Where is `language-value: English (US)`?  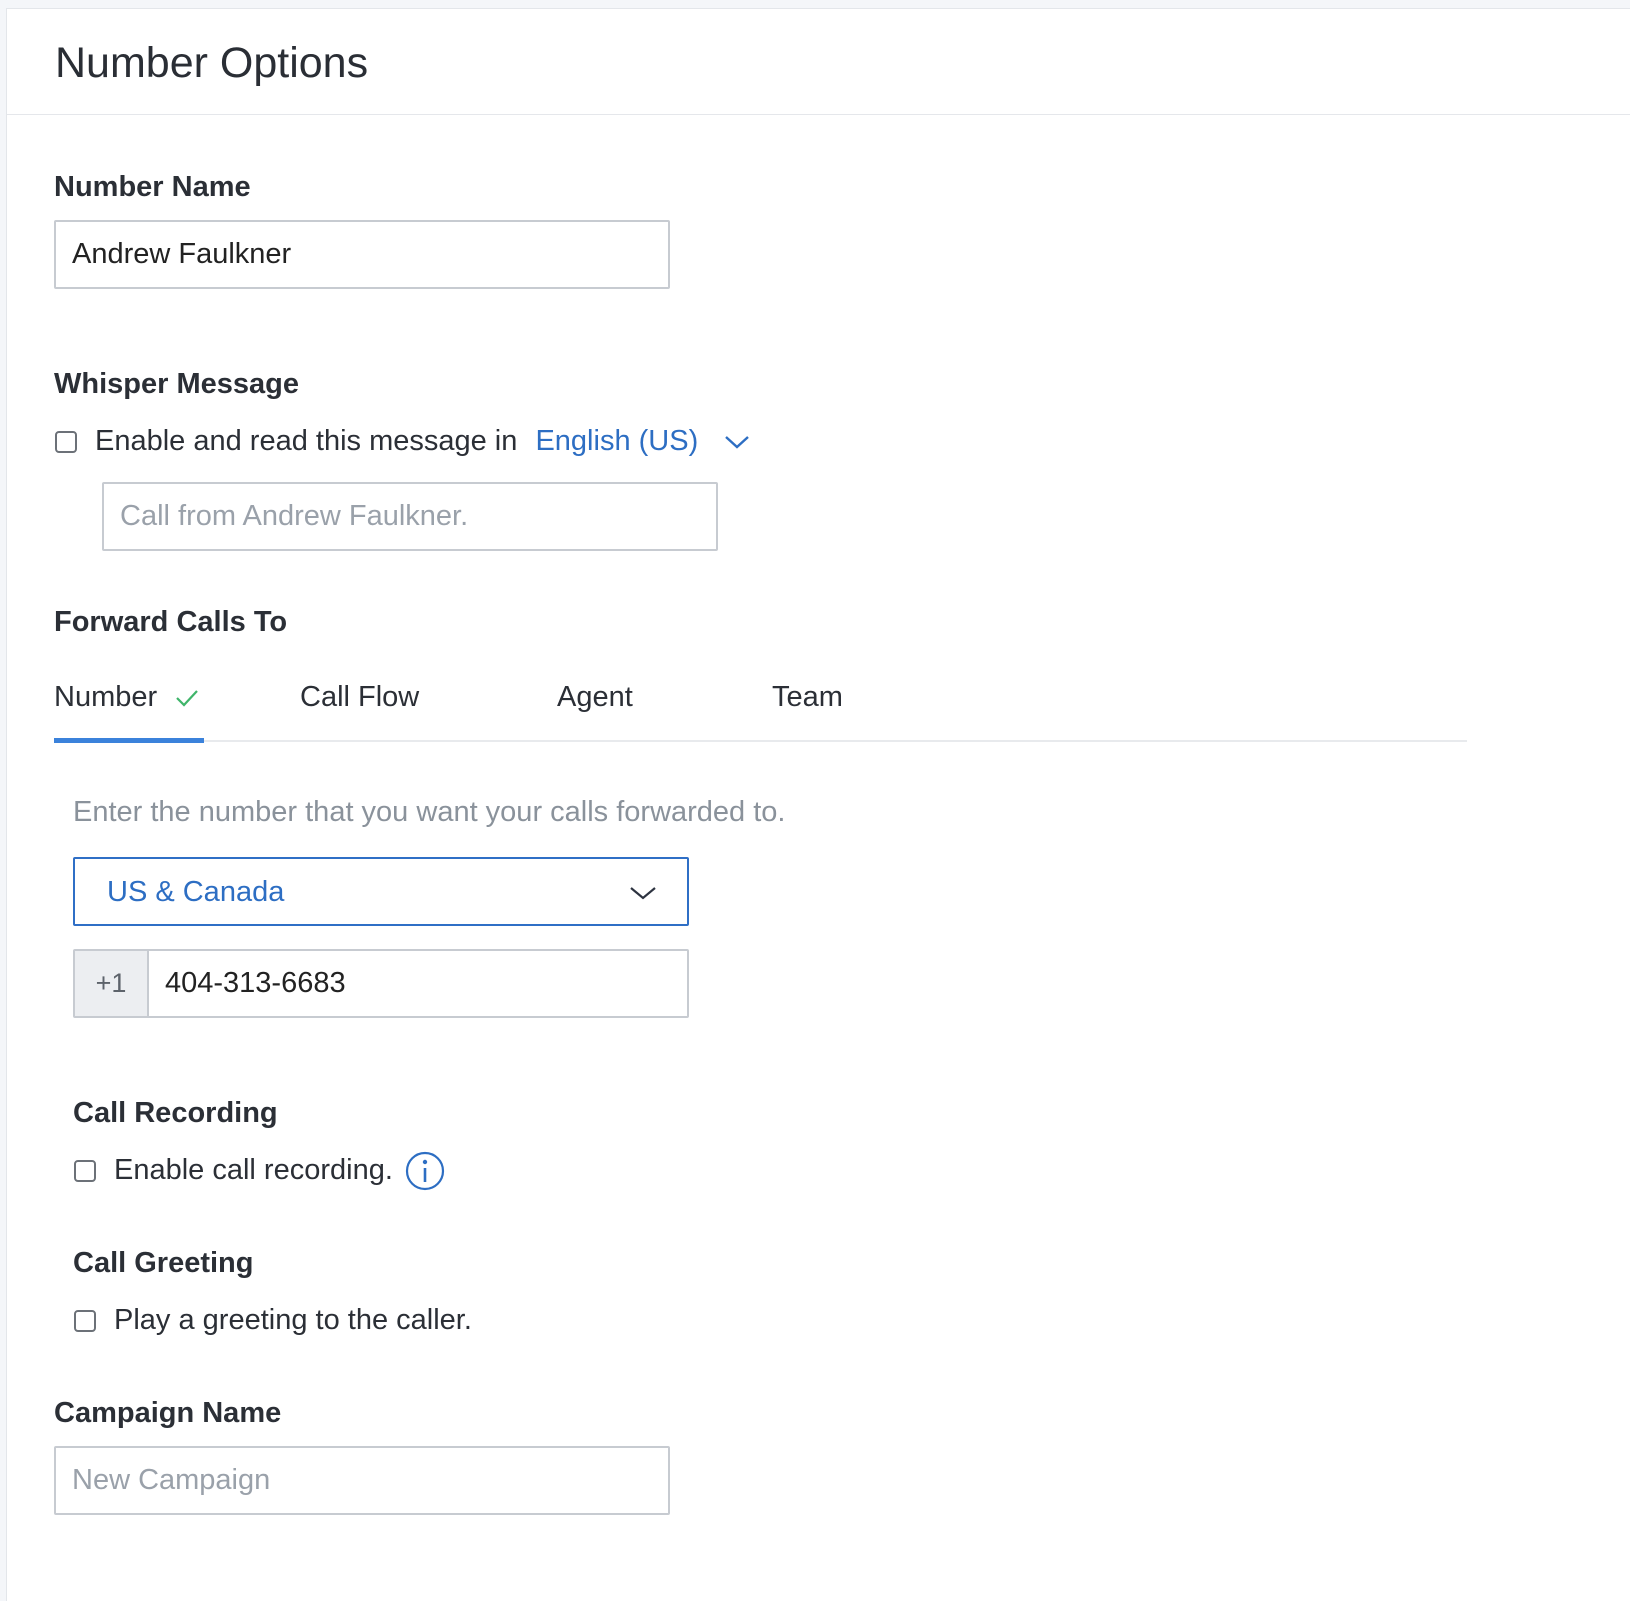 language-value: English (US) is located at coordinates (617, 441).